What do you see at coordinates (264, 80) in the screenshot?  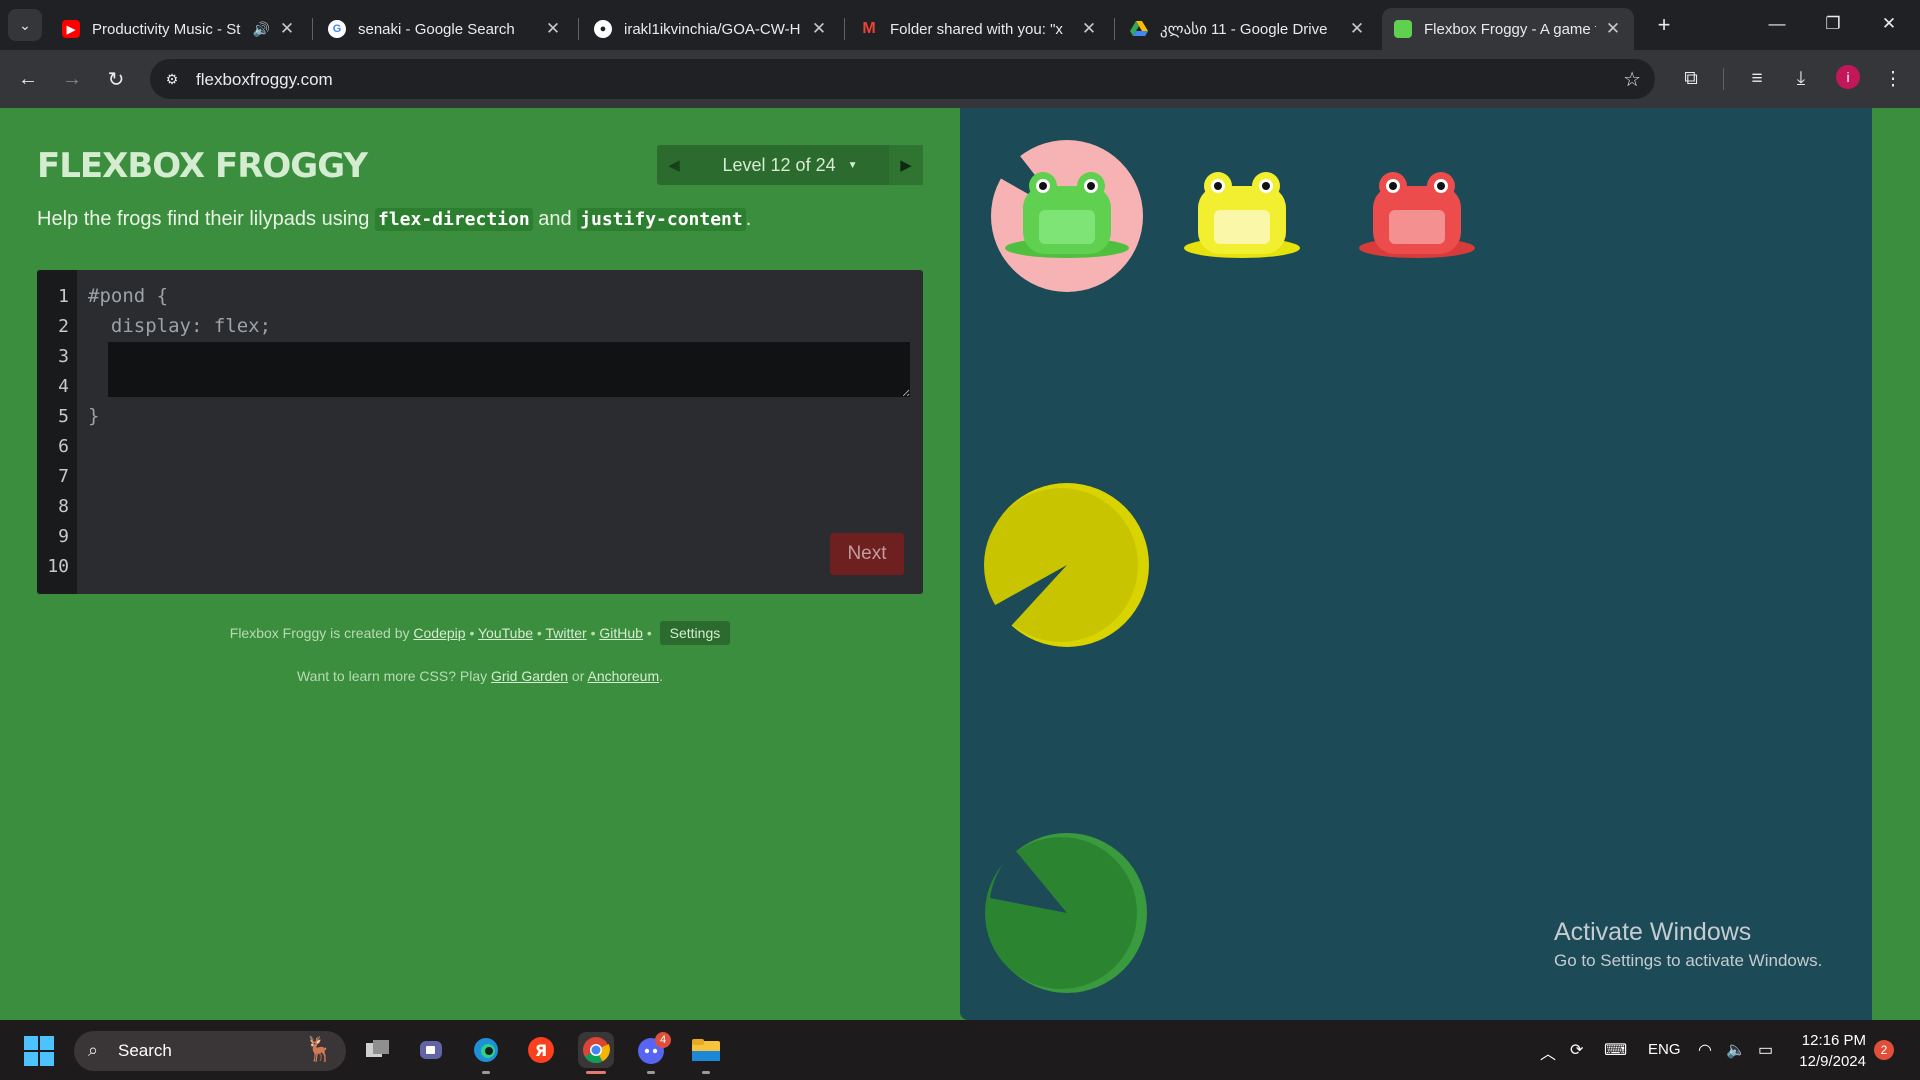 I see `url-text: flexboxfroggy.com` at bounding box center [264, 80].